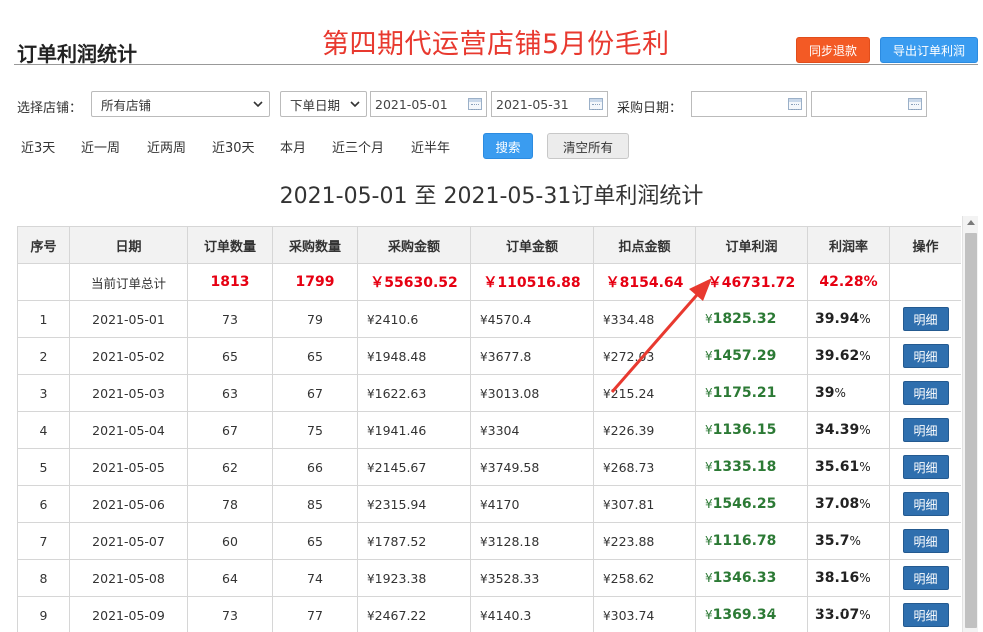 This screenshot has width=983, height=632. Describe the element at coordinates (400, 356) in the screenshot. I see `row-purchase-amount: 1948.48` at that location.